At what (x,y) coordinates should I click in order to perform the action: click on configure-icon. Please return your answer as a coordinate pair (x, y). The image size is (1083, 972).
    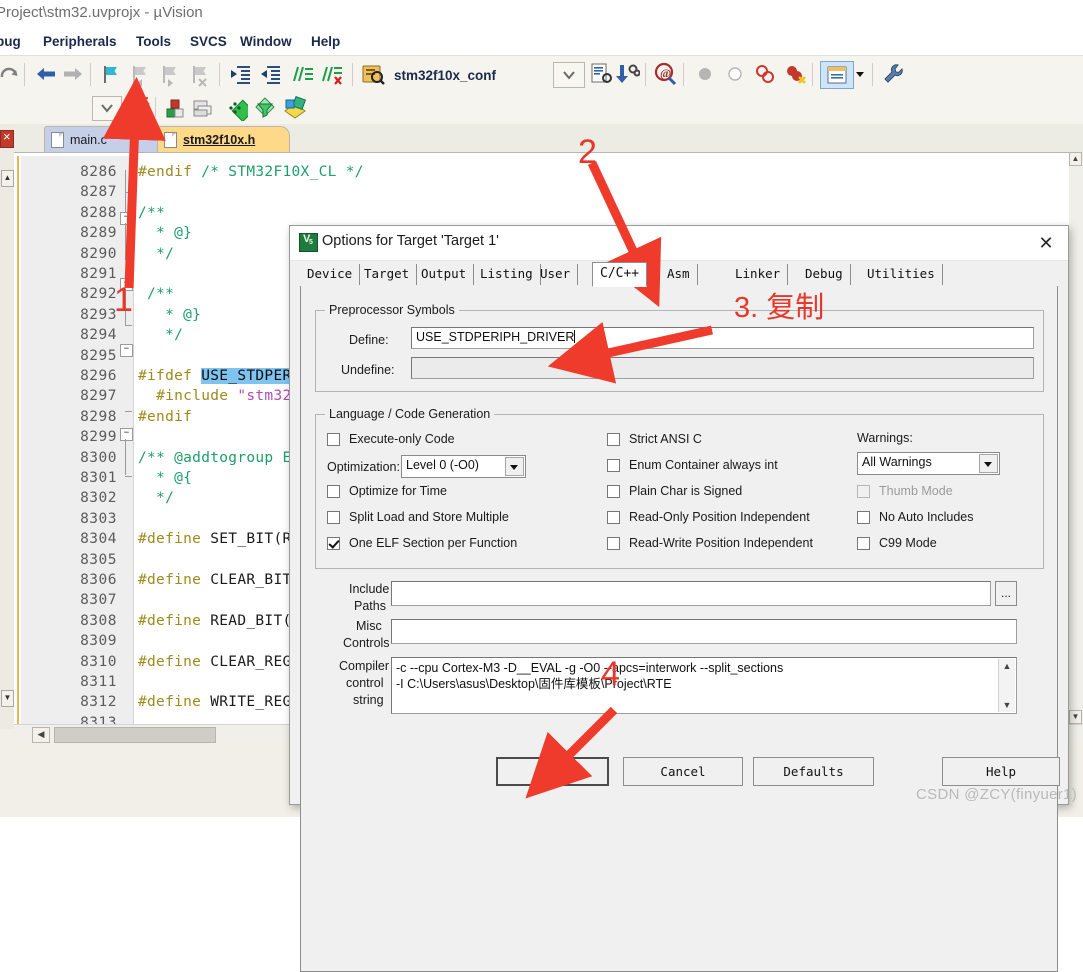
    Looking at the image, I should click on (893, 74).